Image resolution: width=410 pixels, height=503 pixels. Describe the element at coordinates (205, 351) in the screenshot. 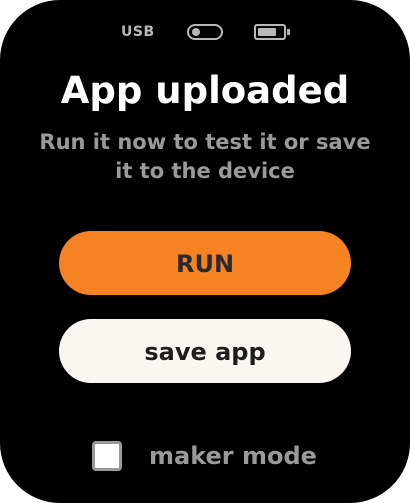

I see `save-app-button: save app` at that location.